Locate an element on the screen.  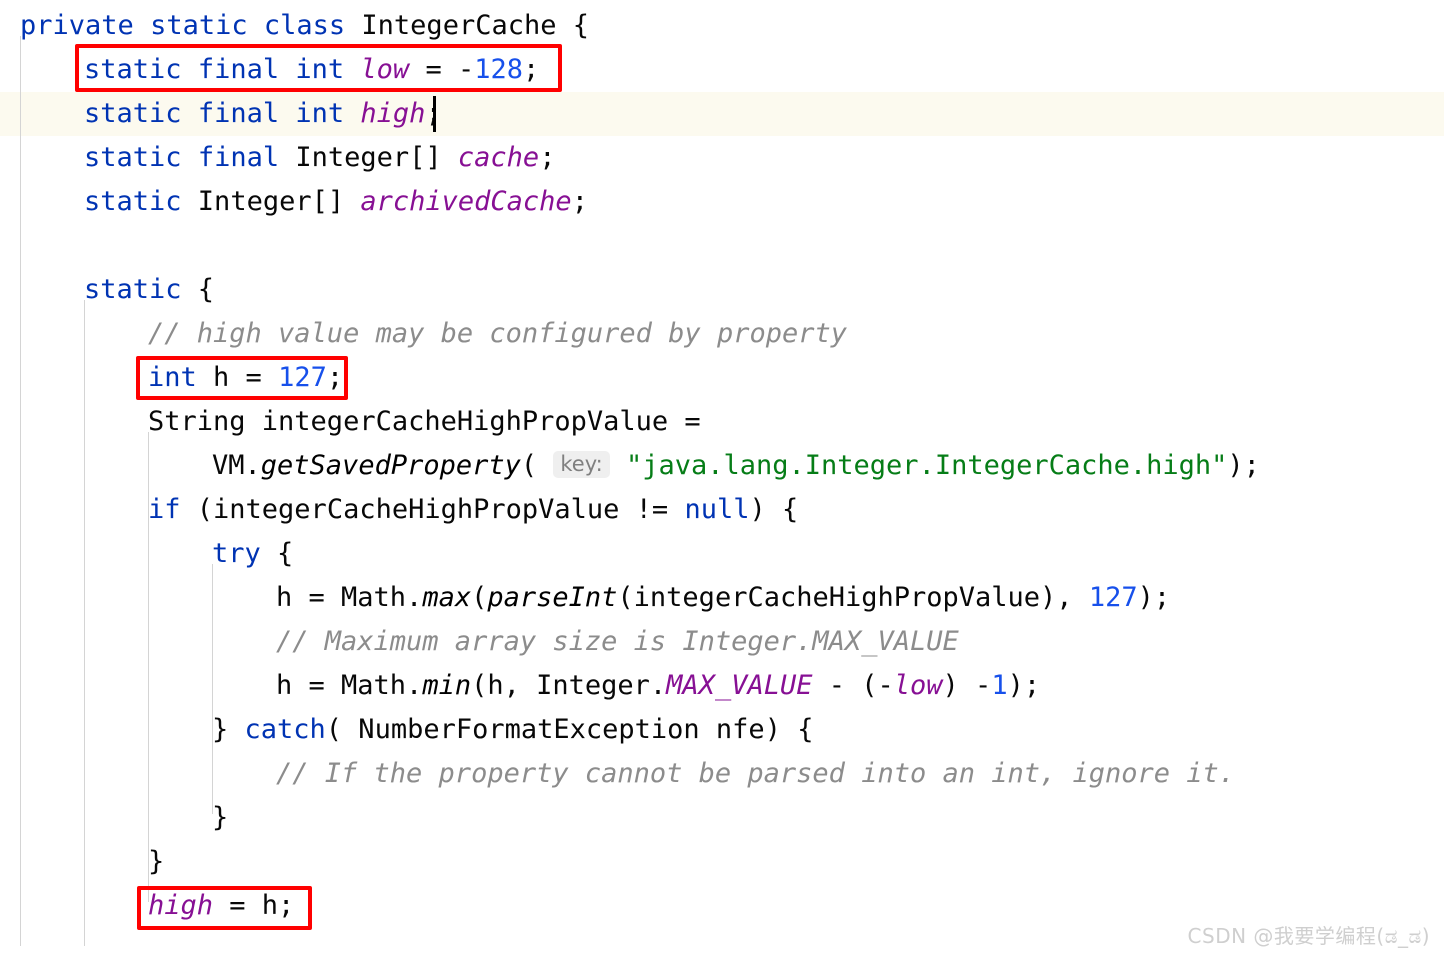
code-line: static Integer[] archivedCache; is located at coordinates (336, 202).